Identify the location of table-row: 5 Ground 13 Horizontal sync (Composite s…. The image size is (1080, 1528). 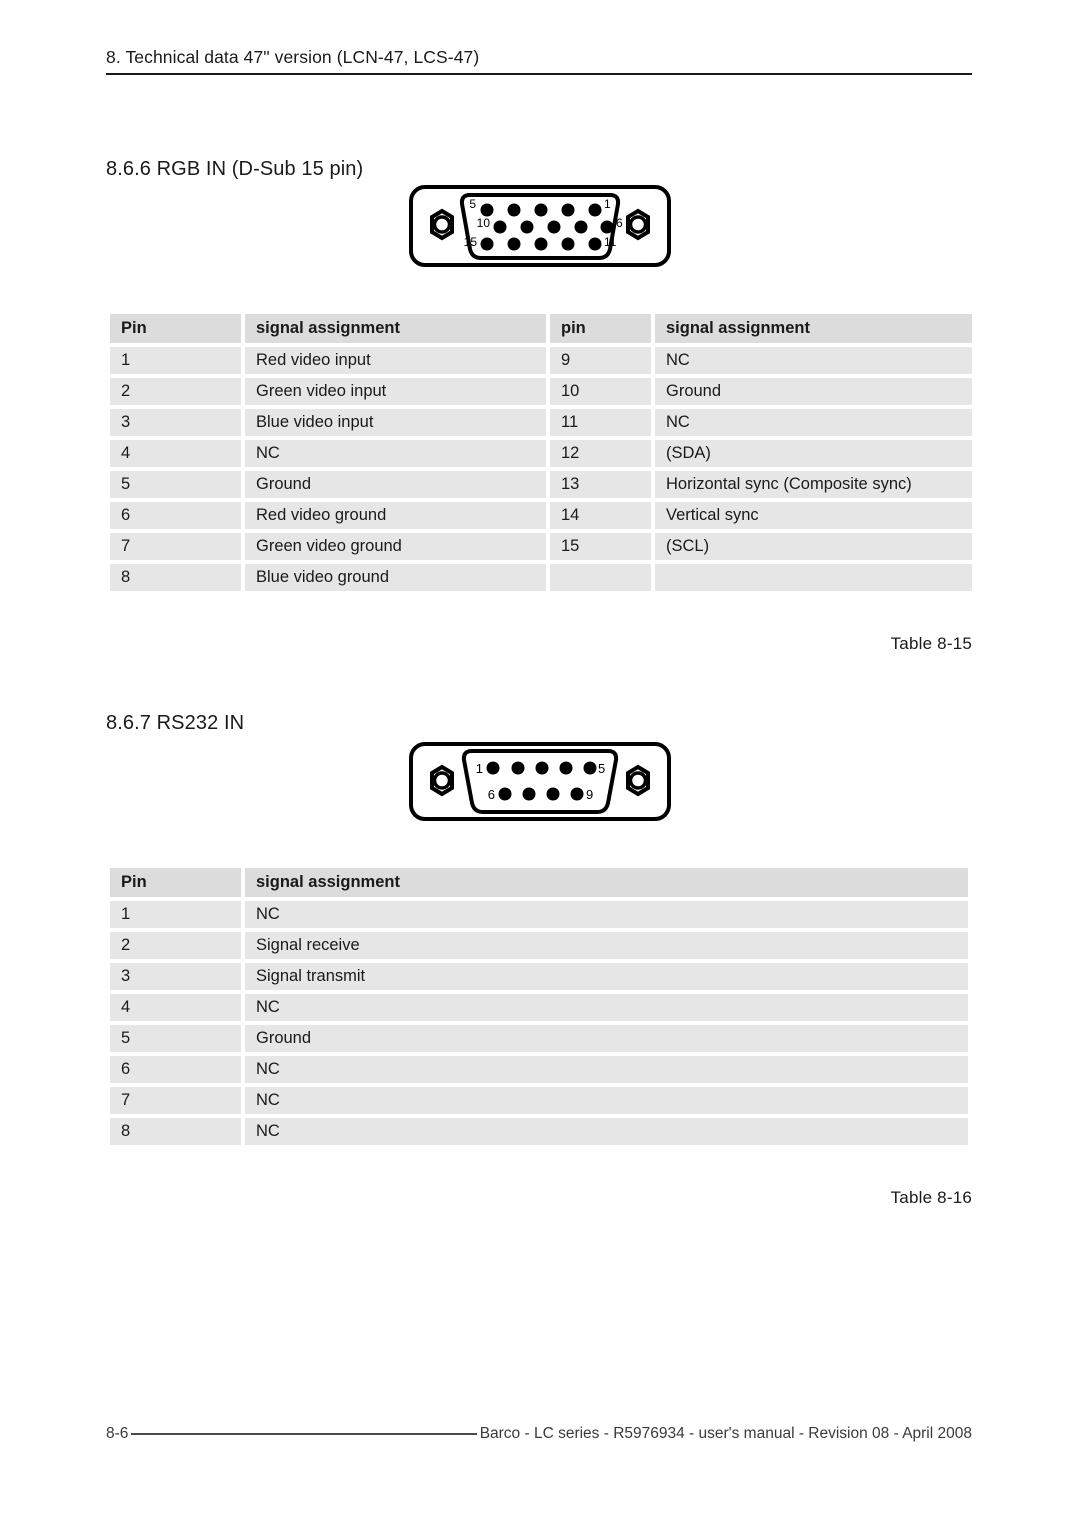
(541, 484).